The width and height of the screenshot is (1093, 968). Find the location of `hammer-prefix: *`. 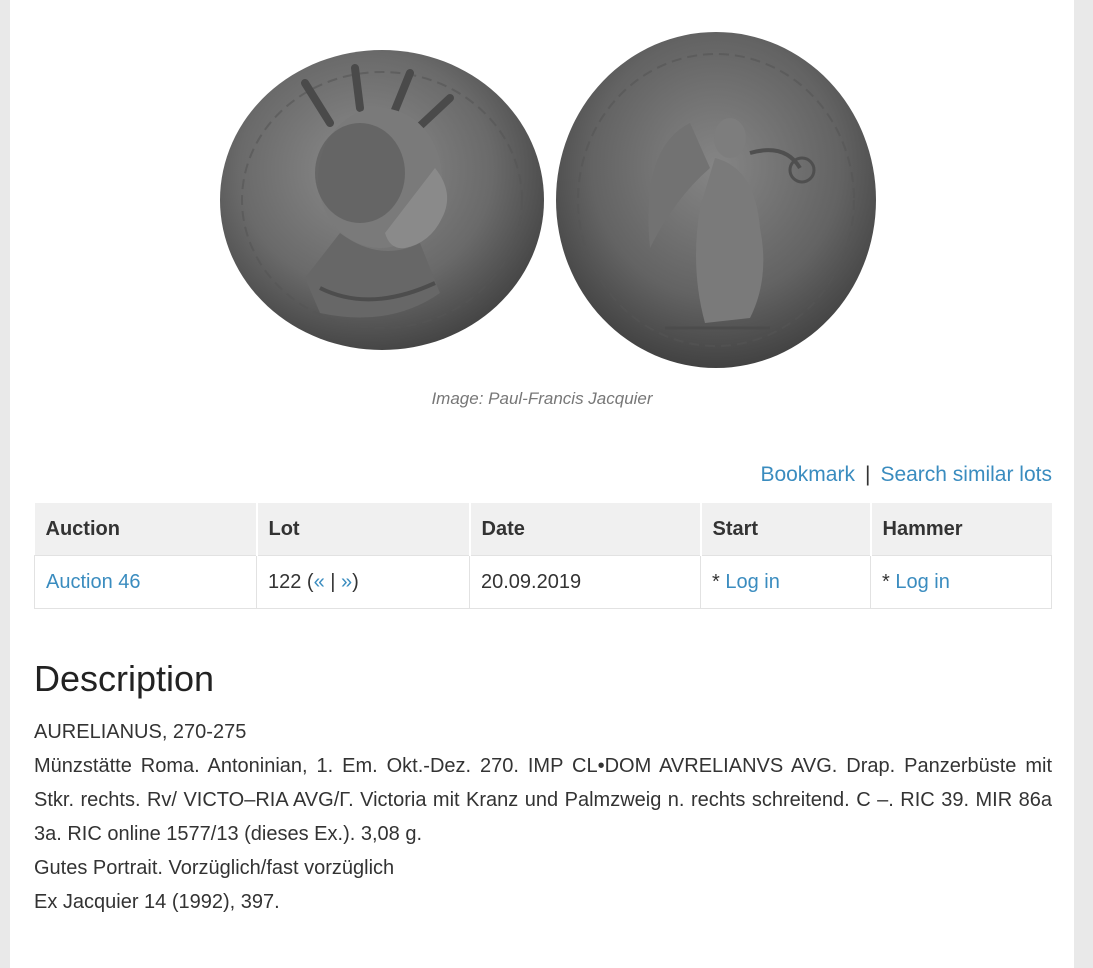

hammer-prefix: * is located at coordinates (889, 581).